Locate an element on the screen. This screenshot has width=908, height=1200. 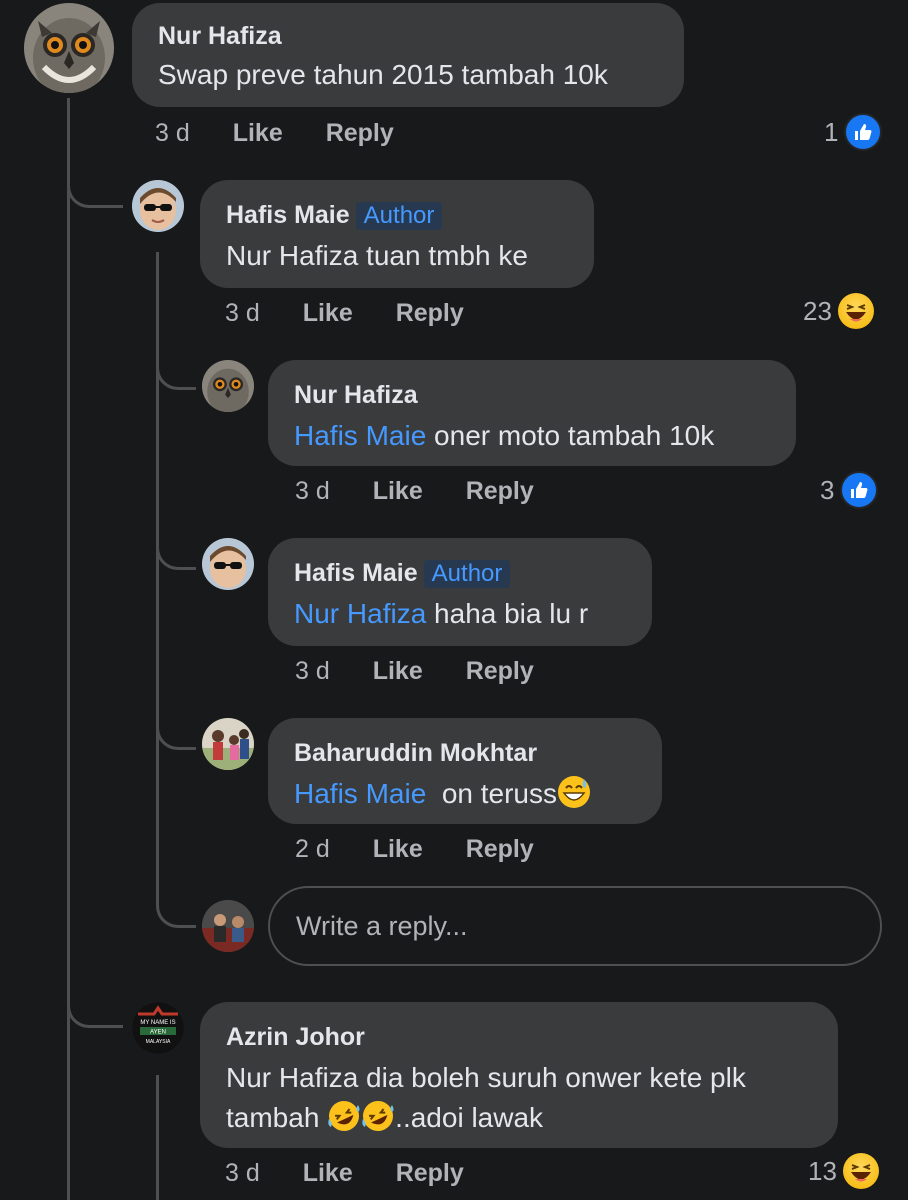
comment-text: Hafis Maie oner moto tambah 10k is located at coordinates (532, 436).